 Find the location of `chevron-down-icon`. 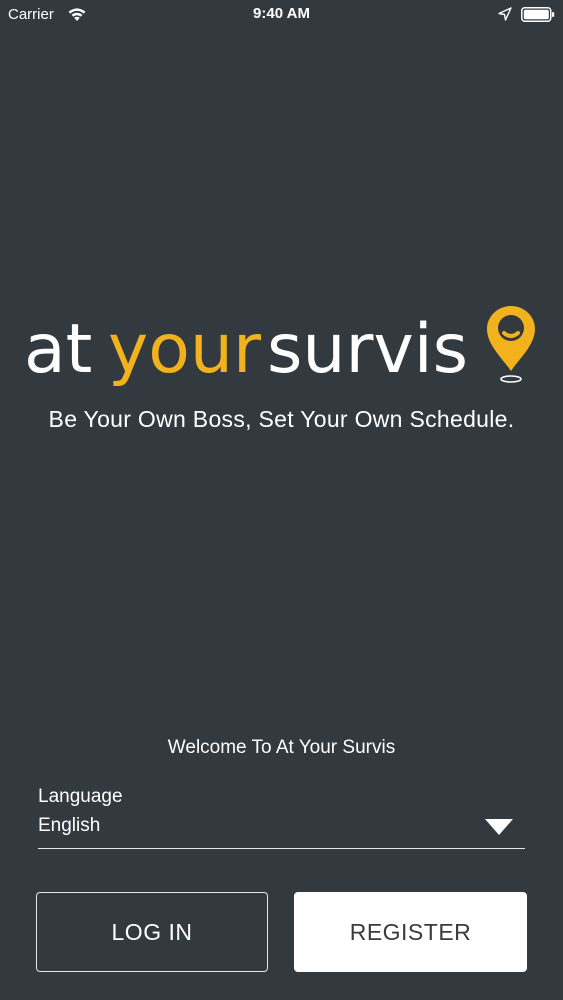

chevron-down-icon is located at coordinates (499, 827).